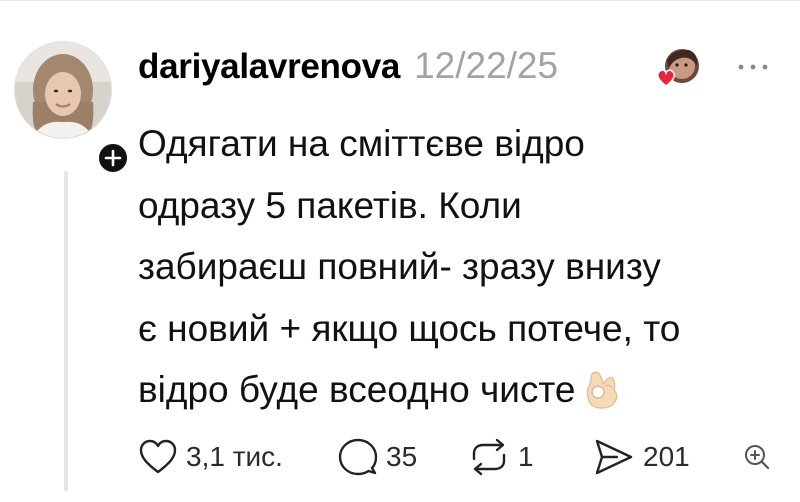  I want to click on post-text-line: відро буде всеодно чисте, so click(357, 389).